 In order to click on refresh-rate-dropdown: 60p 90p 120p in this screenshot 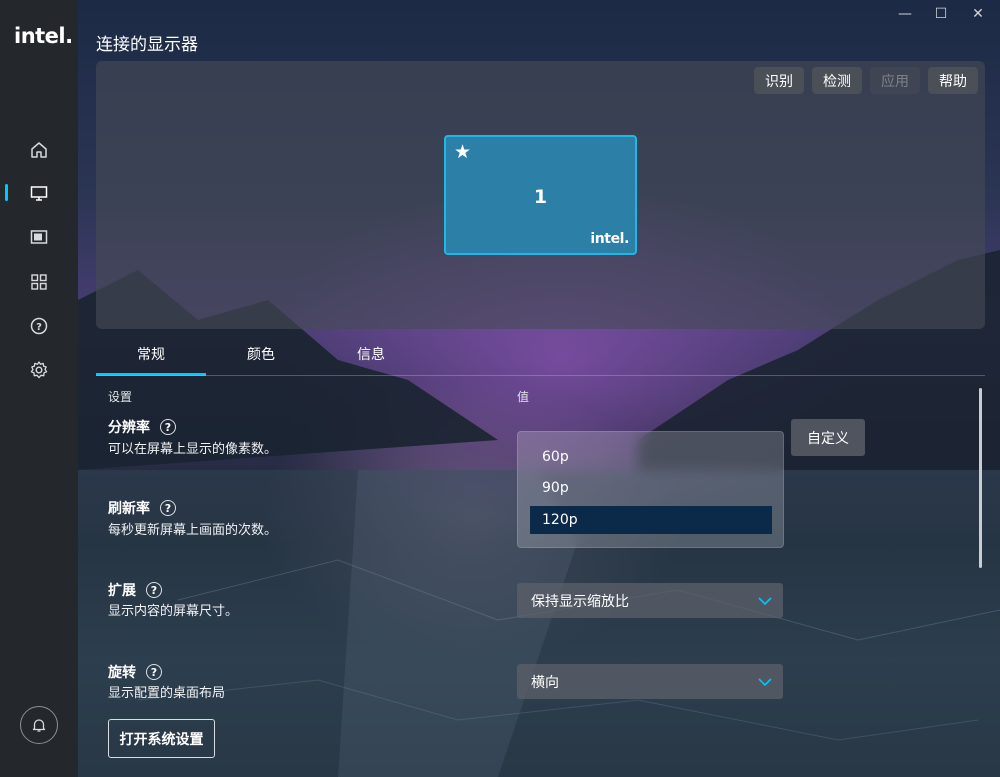, I will do `click(650, 489)`.